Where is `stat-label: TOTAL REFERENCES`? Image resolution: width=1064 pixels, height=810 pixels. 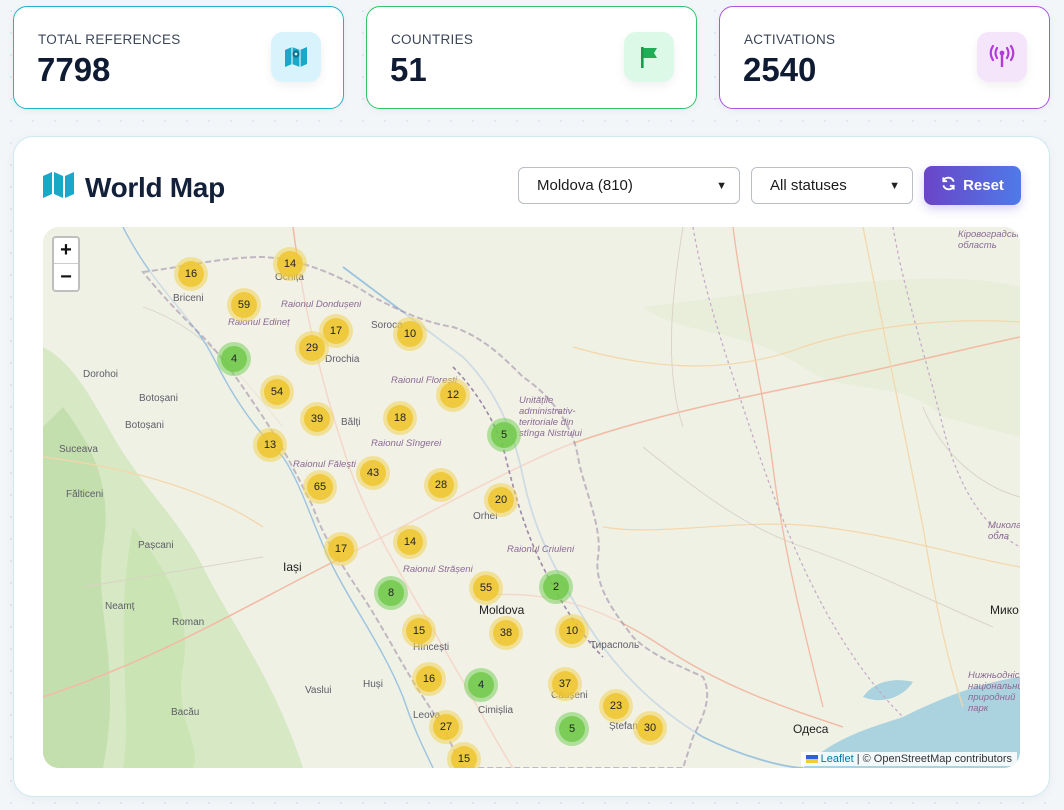
stat-label: TOTAL REFERENCES is located at coordinates (109, 39).